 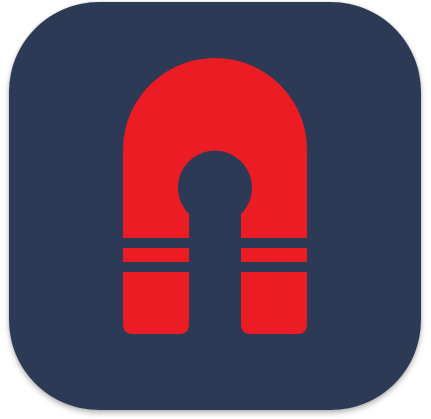 I want to click on stripe-lower-left, so click(x=156, y=267).